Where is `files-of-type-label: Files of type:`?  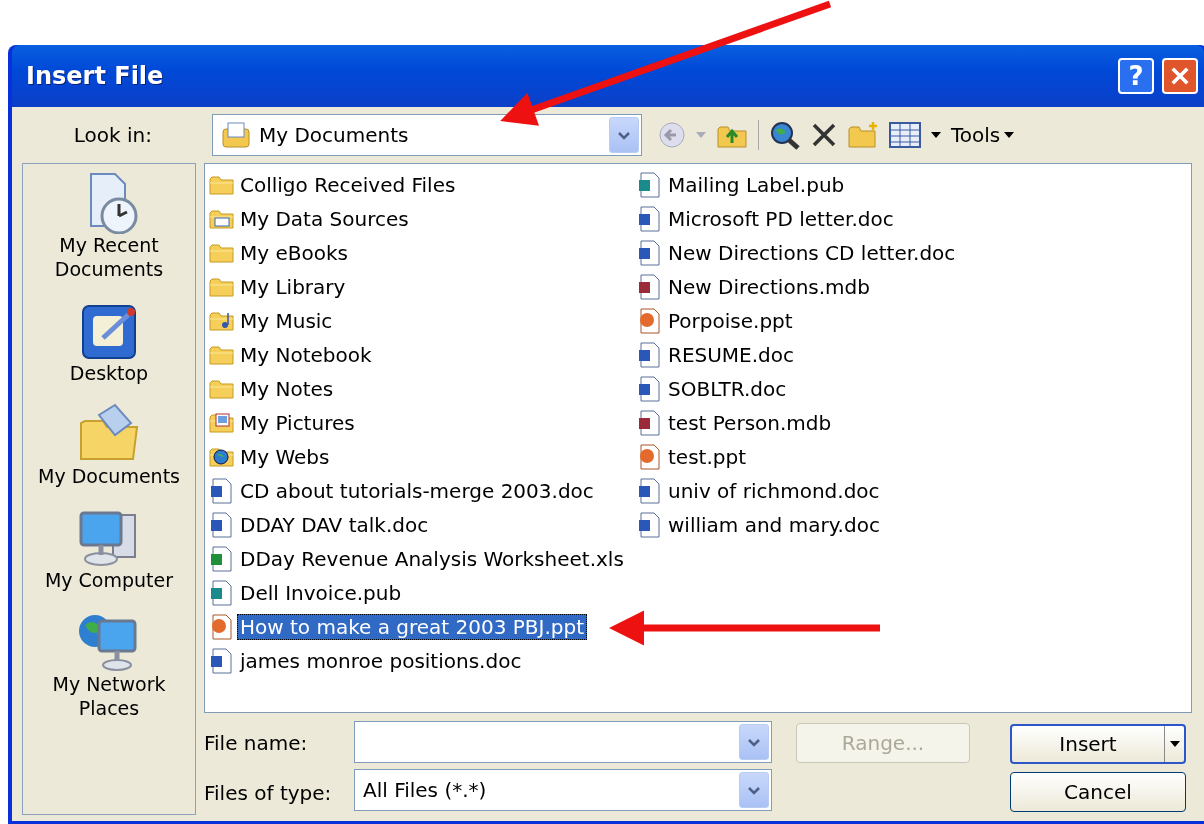 files-of-type-label: Files of type: is located at coordinates (268, 793).